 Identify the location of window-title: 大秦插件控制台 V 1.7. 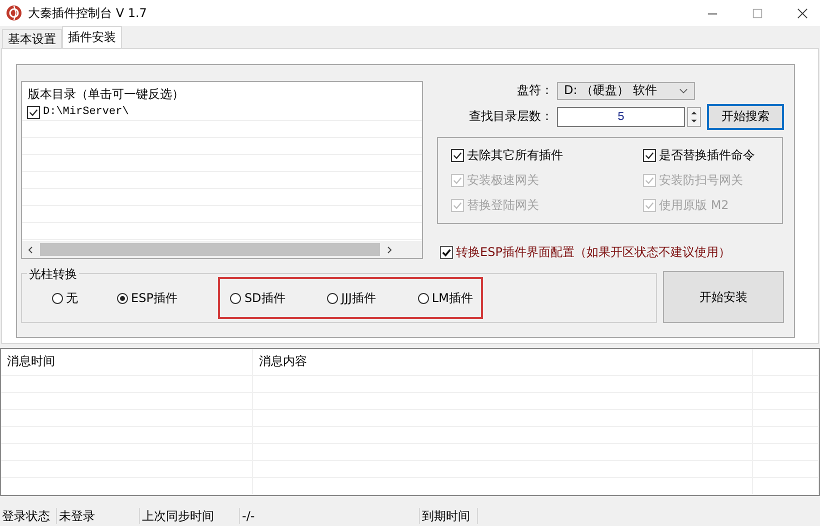
(87, 13).